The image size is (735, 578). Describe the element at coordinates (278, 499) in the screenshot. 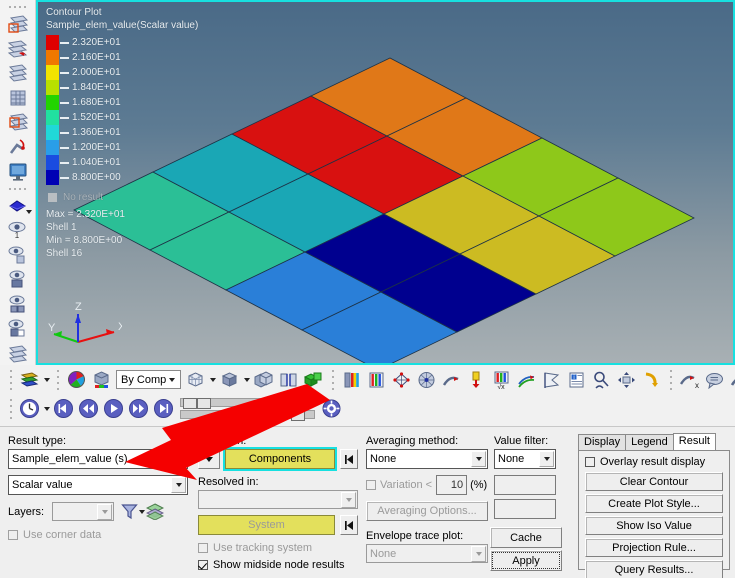

I see `resolved-in-combo` at that location.